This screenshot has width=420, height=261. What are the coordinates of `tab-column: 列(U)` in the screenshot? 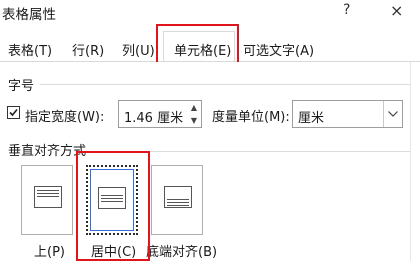 It's located at (138, 49).